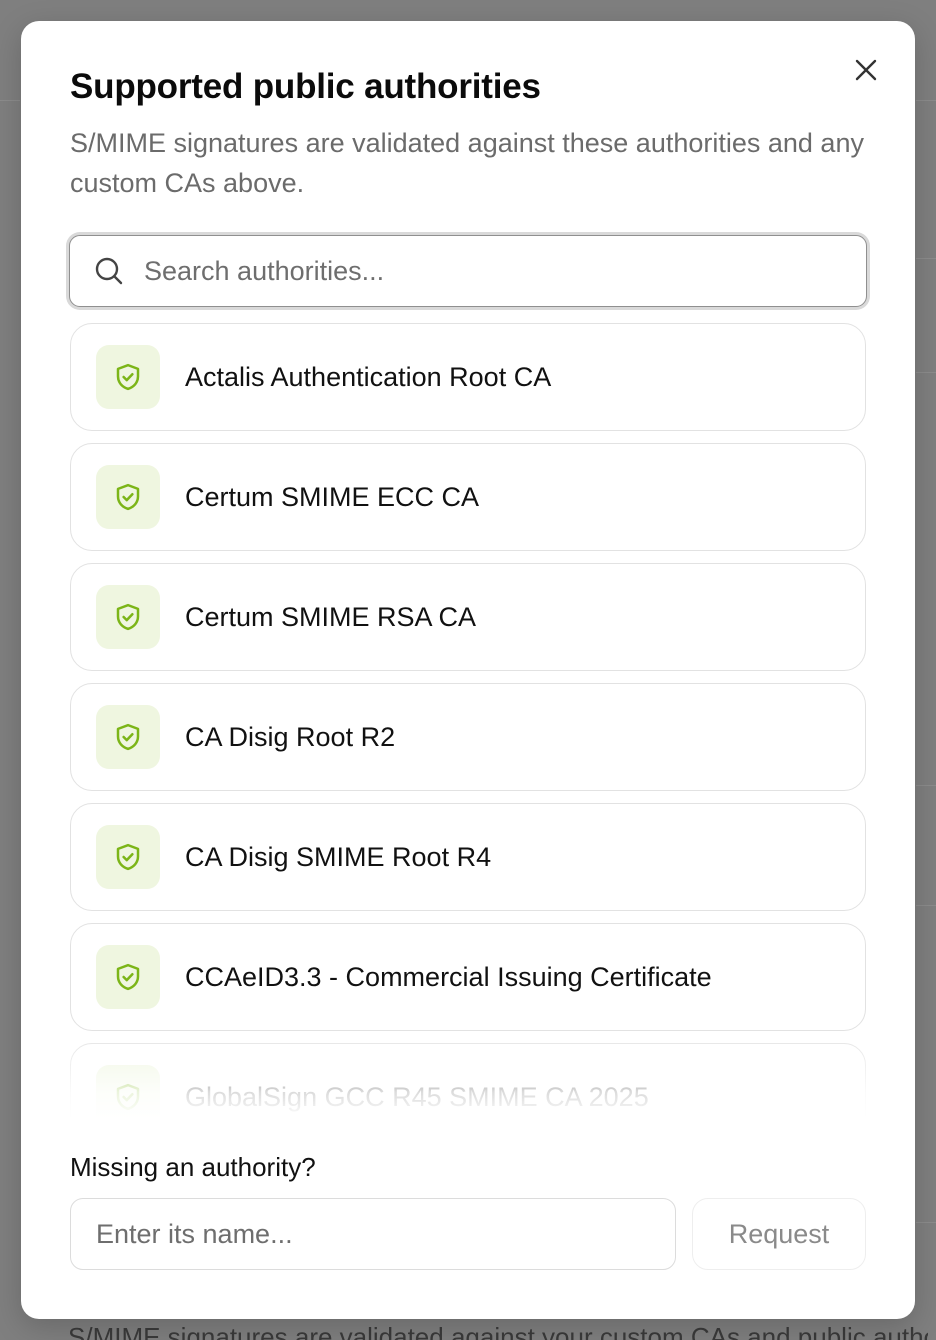 This screenshot has height=1340, width=936. I want to click on authority-name: CA Disig SMIME Root R4, so click(338, 856).